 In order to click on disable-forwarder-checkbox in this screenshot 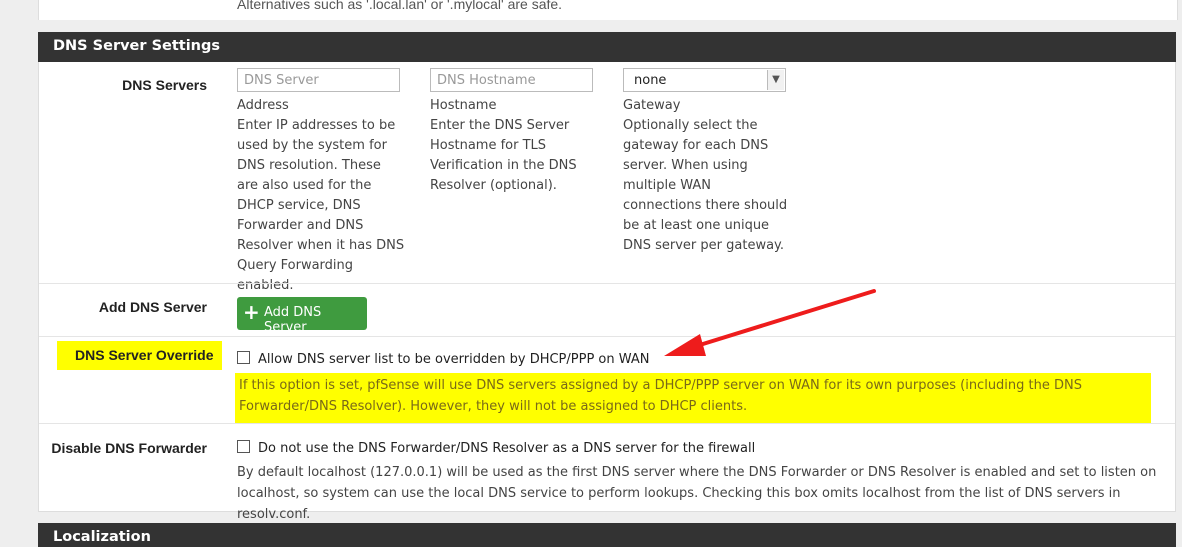, I will do `click(243, 446)`.